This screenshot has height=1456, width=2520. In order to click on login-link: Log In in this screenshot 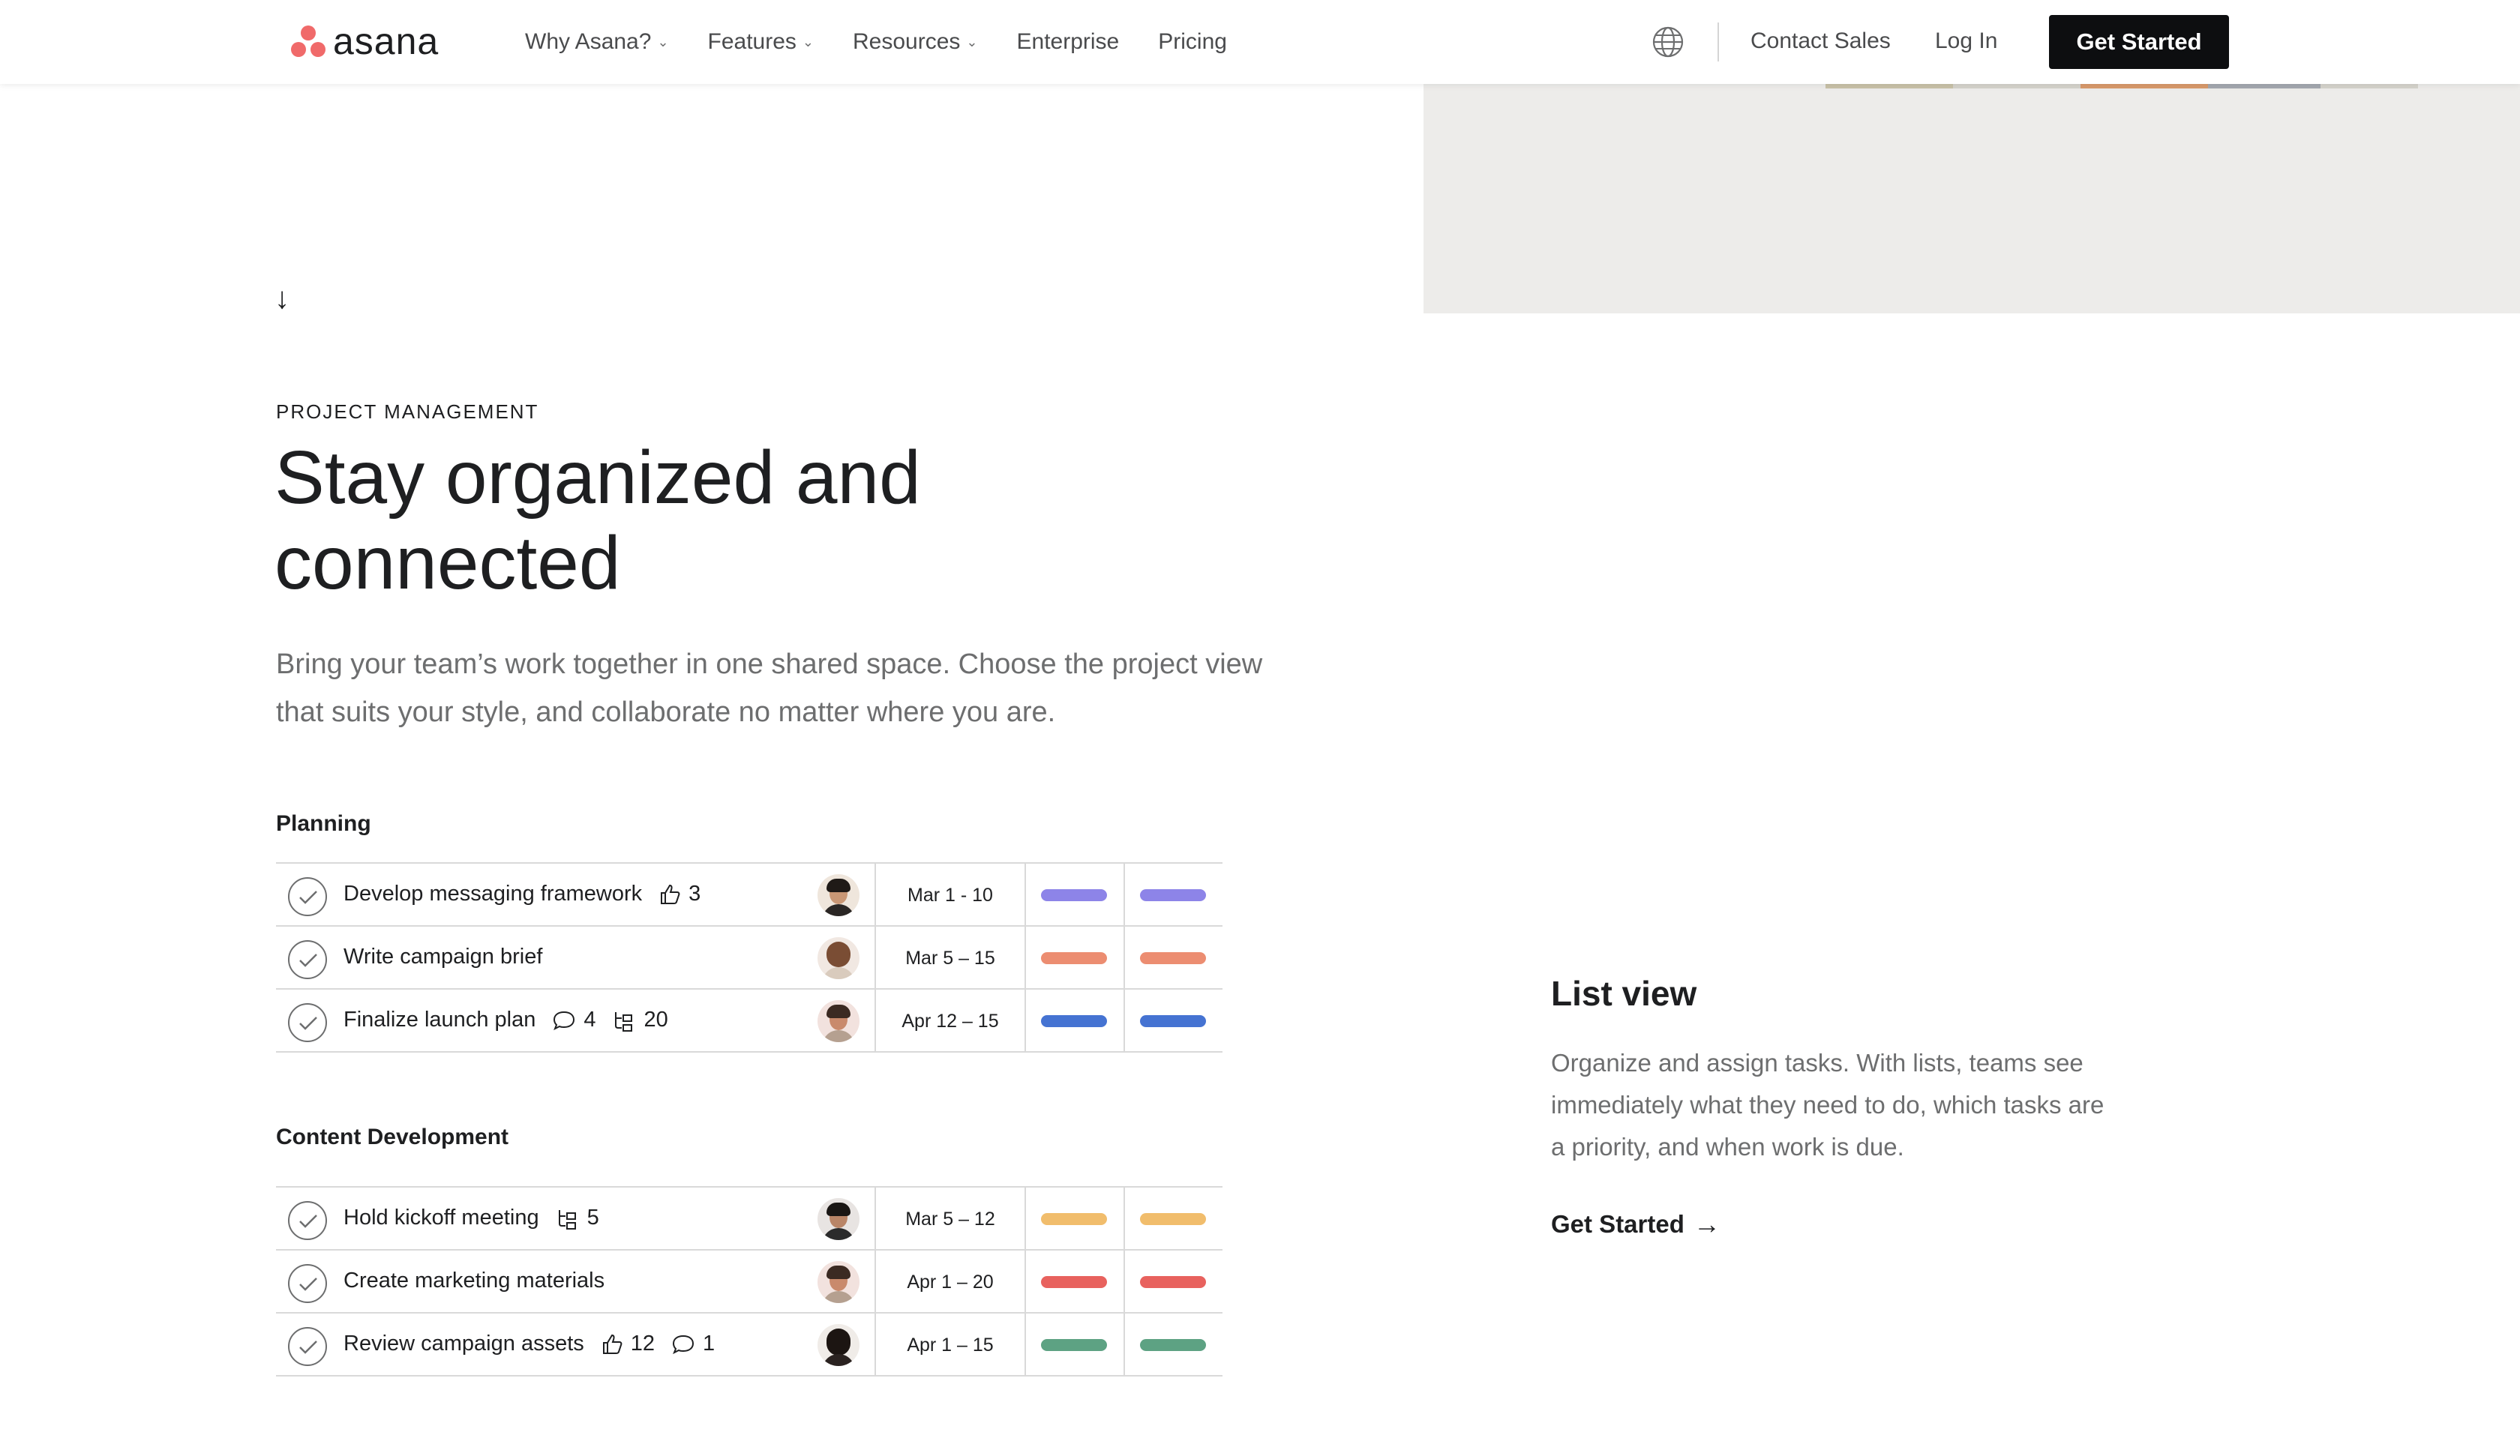, I will do `click(1966, 41)`.